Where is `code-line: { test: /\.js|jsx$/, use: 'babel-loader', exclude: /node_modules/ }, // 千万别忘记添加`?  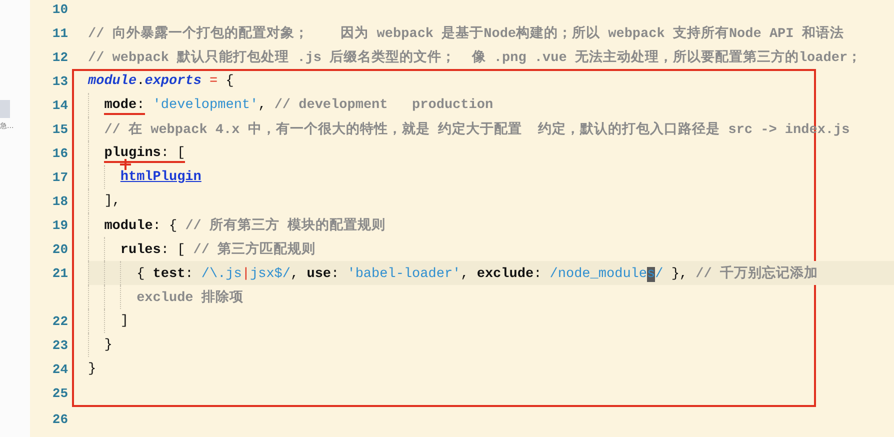
code-line: { test: /\.js|jsx$/, use: 'babel-loader', exclude: /node_modules/ }, // 千万别忘记添加 is located at coordinates (477, 273).